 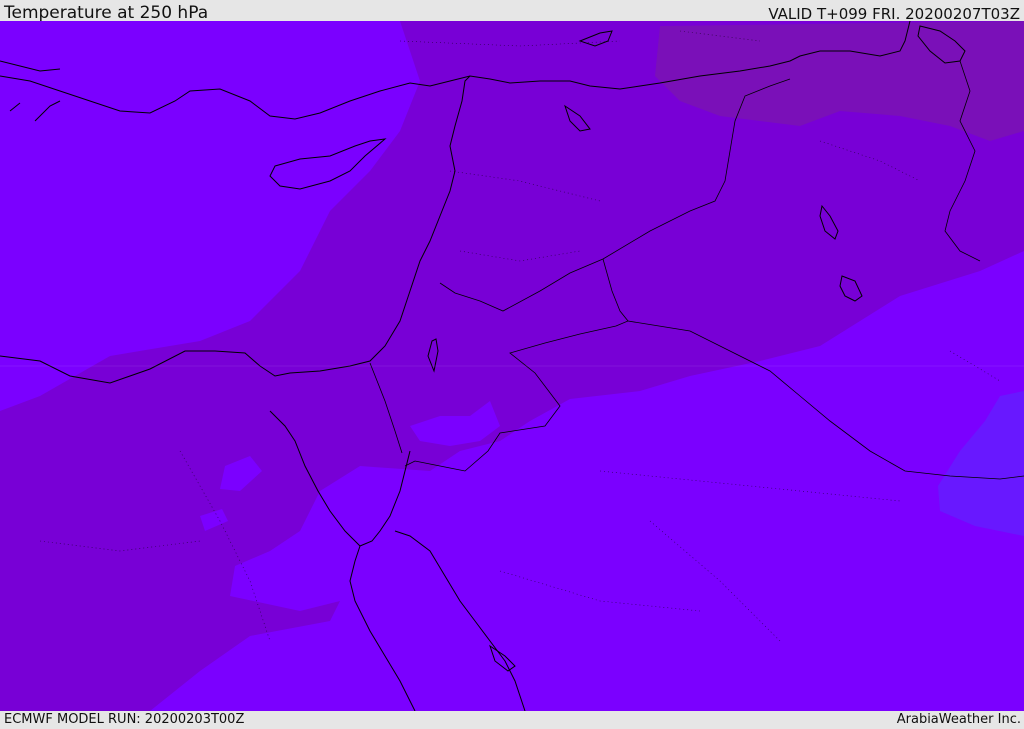 What do you see at coordinates (124, 719) in the screenshot?
I see `model-run-label: ECMWF MODEL RUN: 20200203T00Z` at bounding box center [124, 719].